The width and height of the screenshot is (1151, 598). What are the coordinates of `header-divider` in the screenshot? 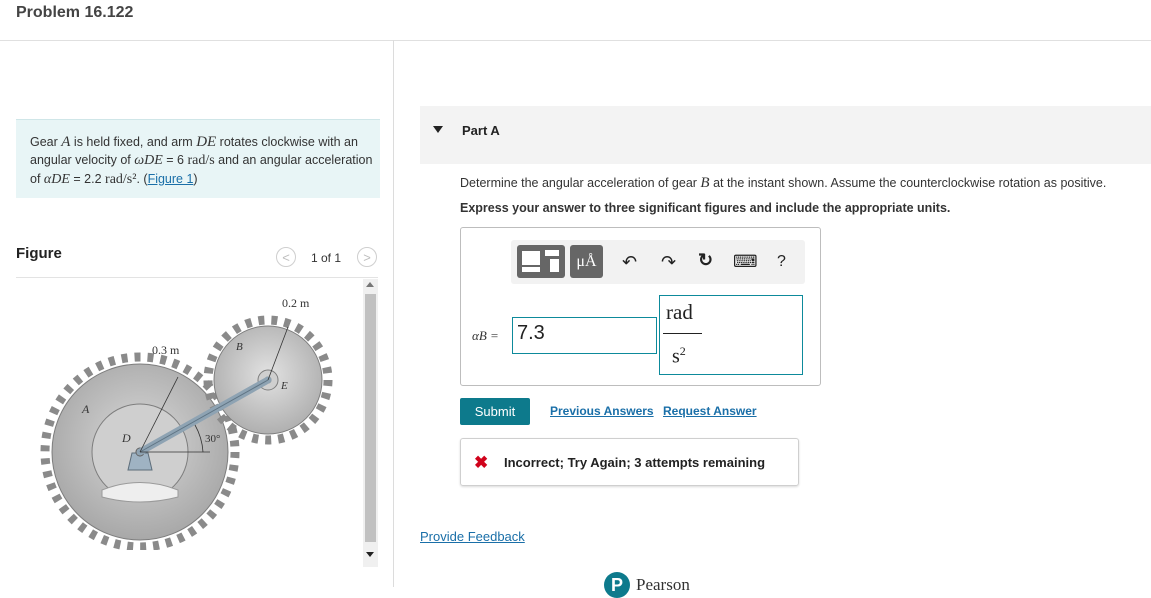 It's located at (575, 40).